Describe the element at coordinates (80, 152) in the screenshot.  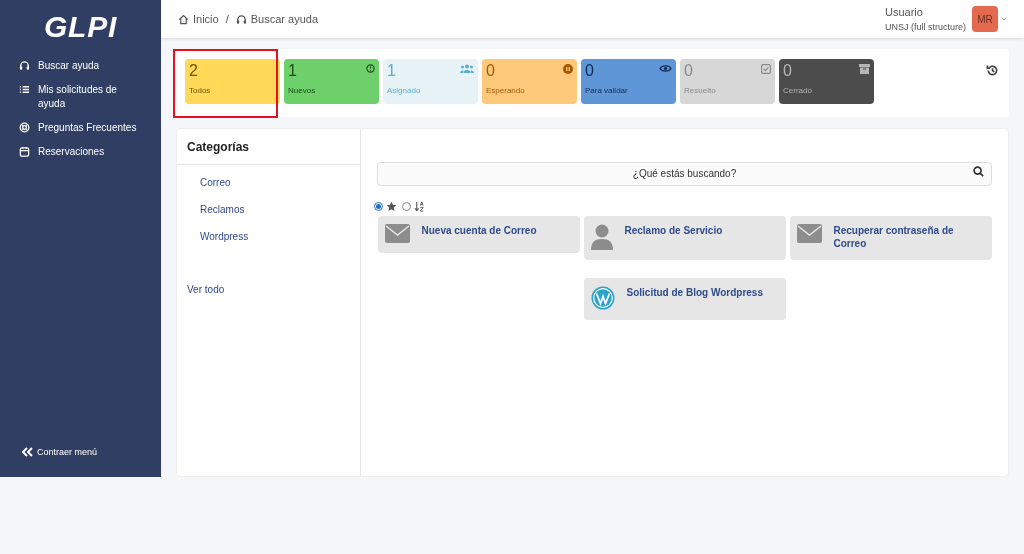
I see `sidebar-item: Reservaciones` at that location.